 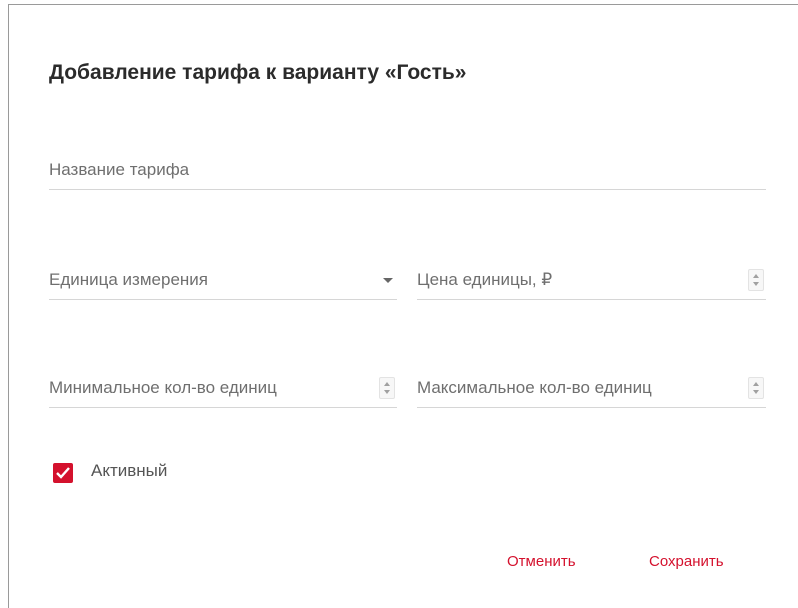 I want to click on min-units-field, so click(x=223, y=388).